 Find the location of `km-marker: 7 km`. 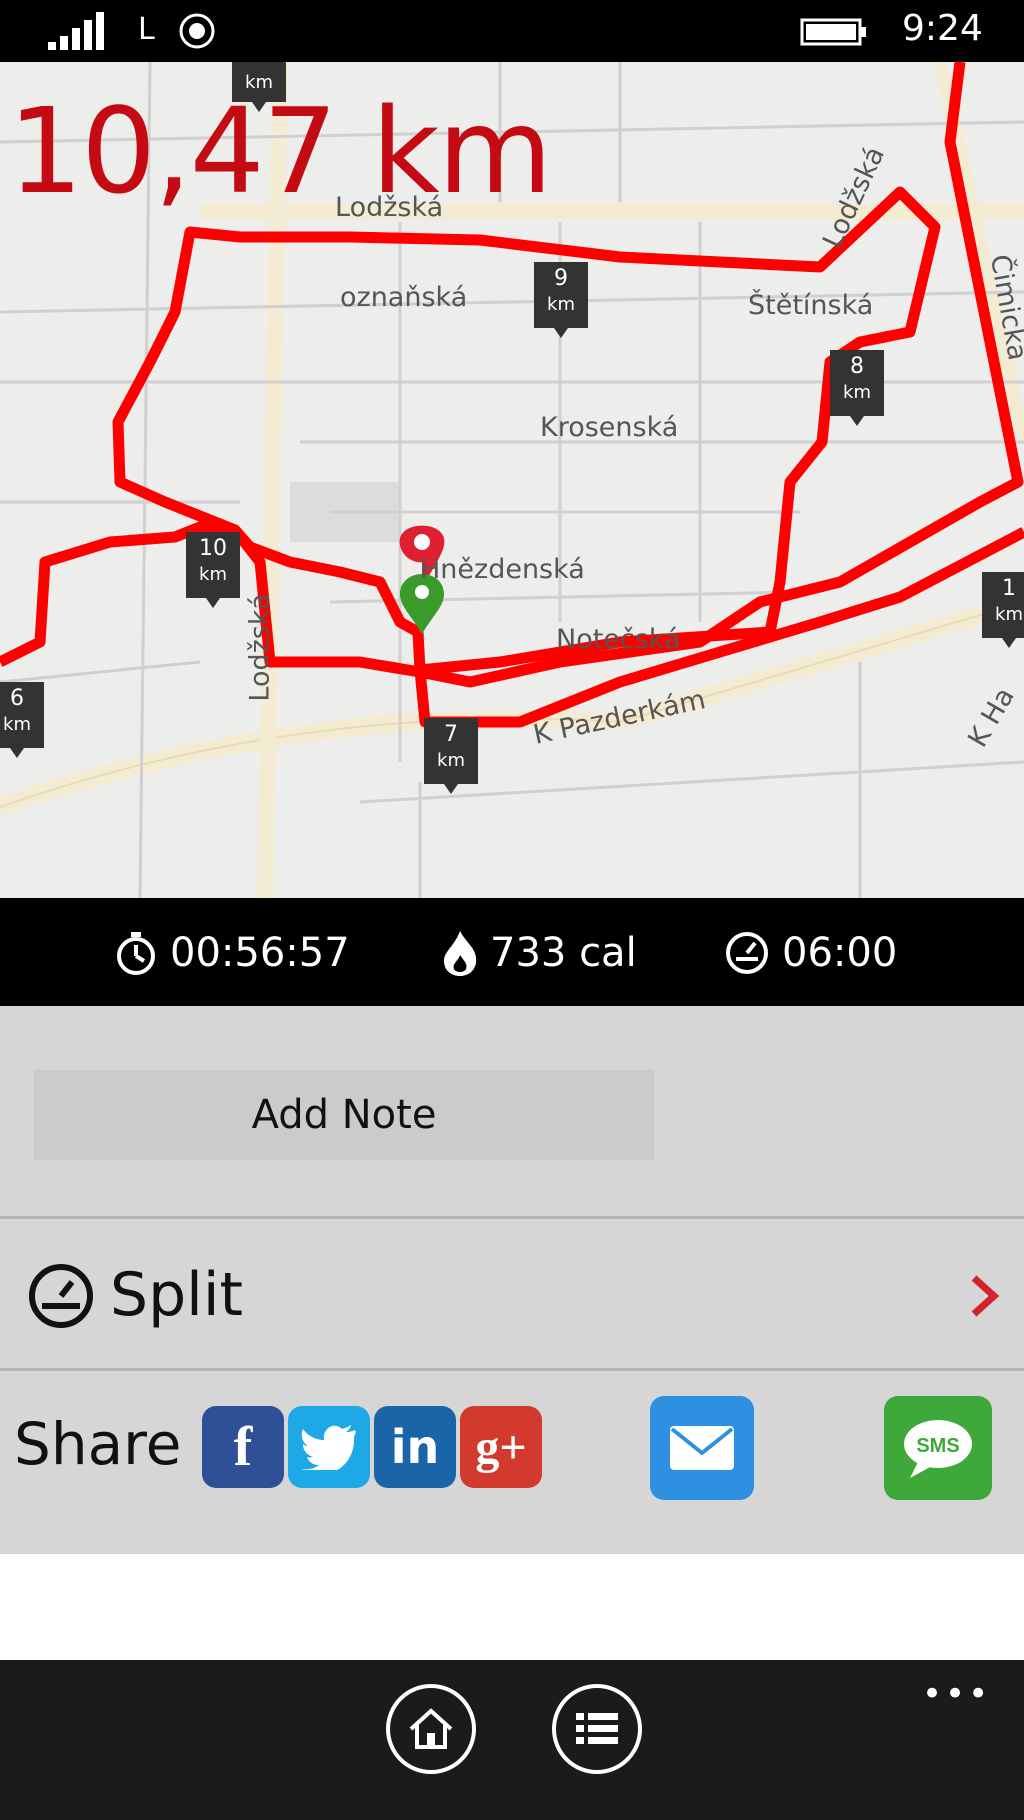

km-marker: 7 km is located at coordinates (451, 756).